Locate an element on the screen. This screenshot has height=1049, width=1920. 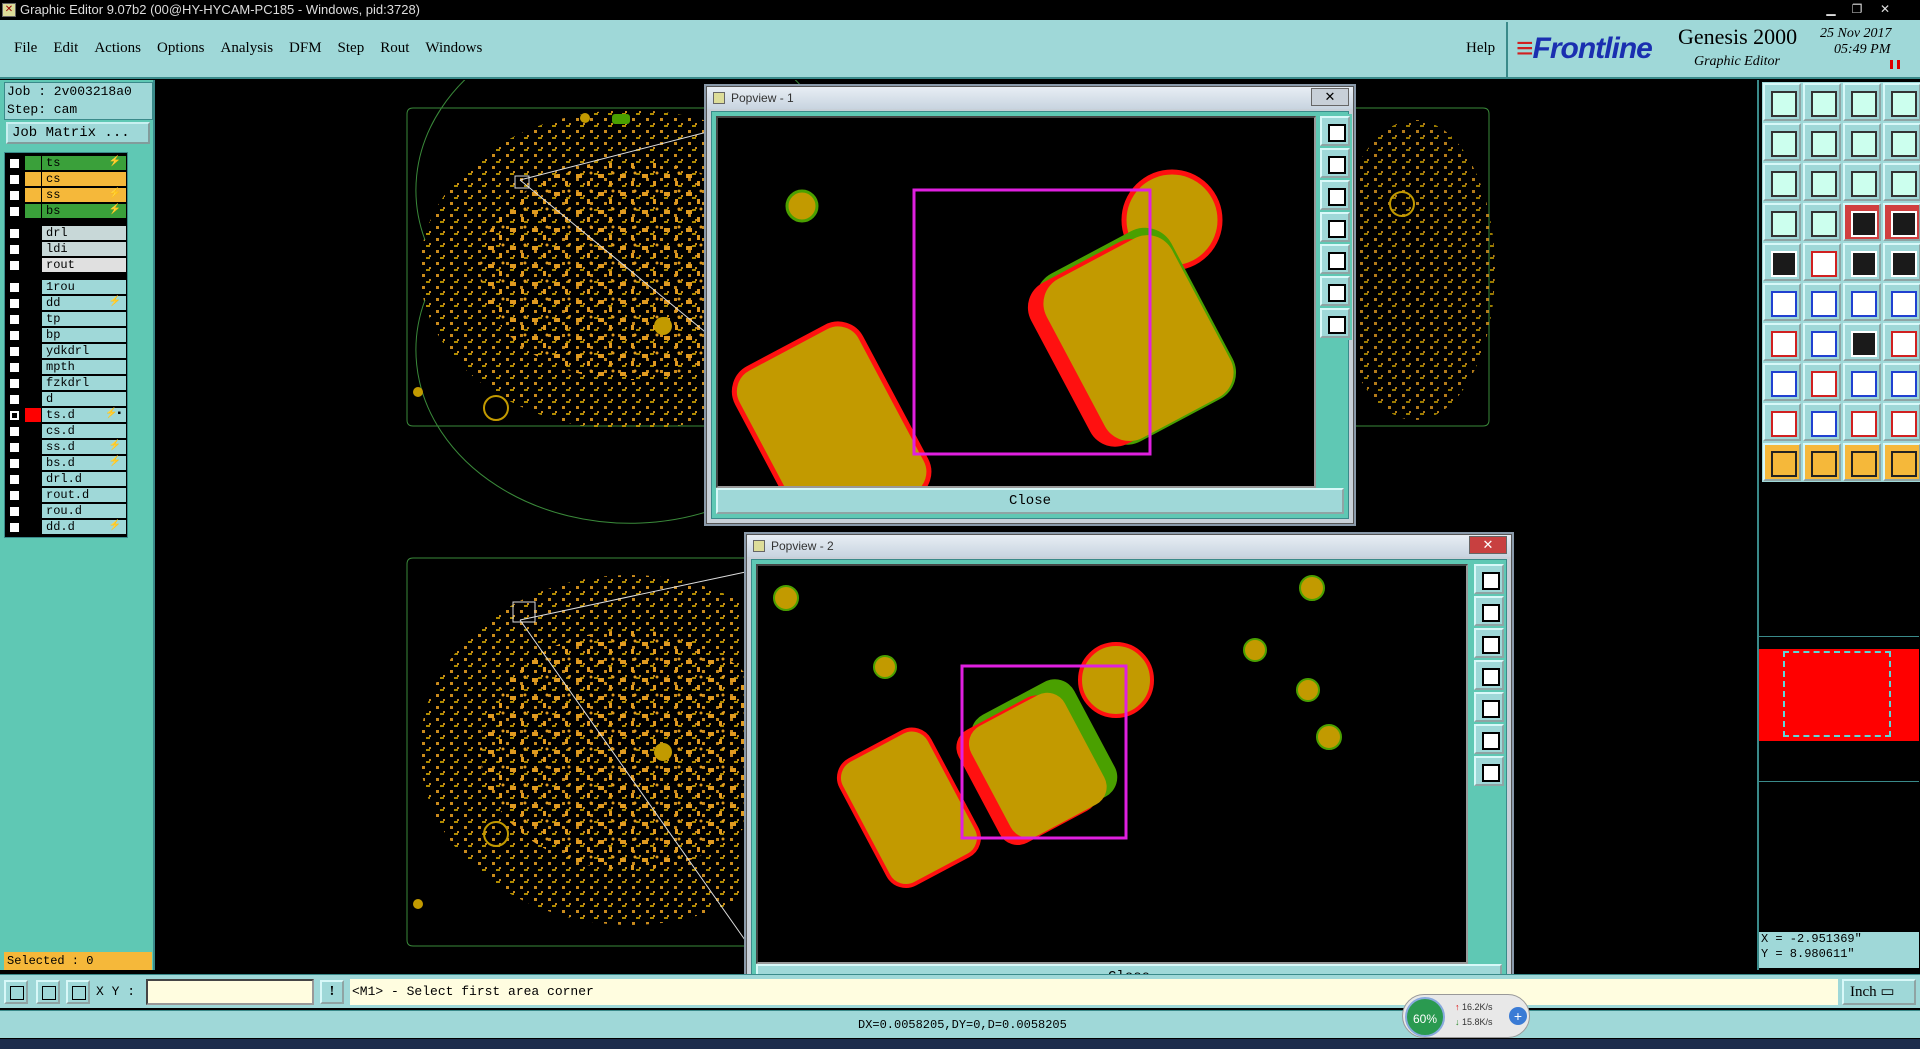
layer-name: rout.d is located at coordinates (84, 495).